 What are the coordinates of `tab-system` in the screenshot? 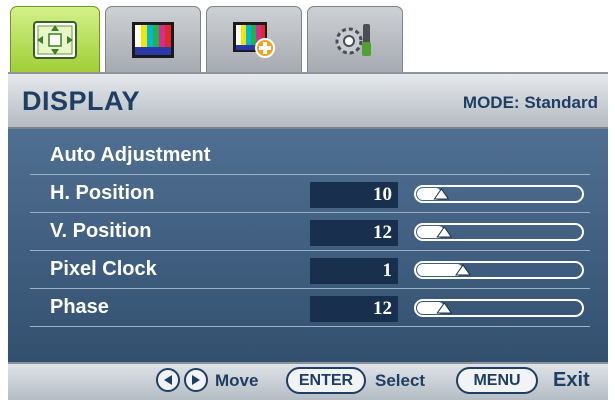 It's located at (355, 39).